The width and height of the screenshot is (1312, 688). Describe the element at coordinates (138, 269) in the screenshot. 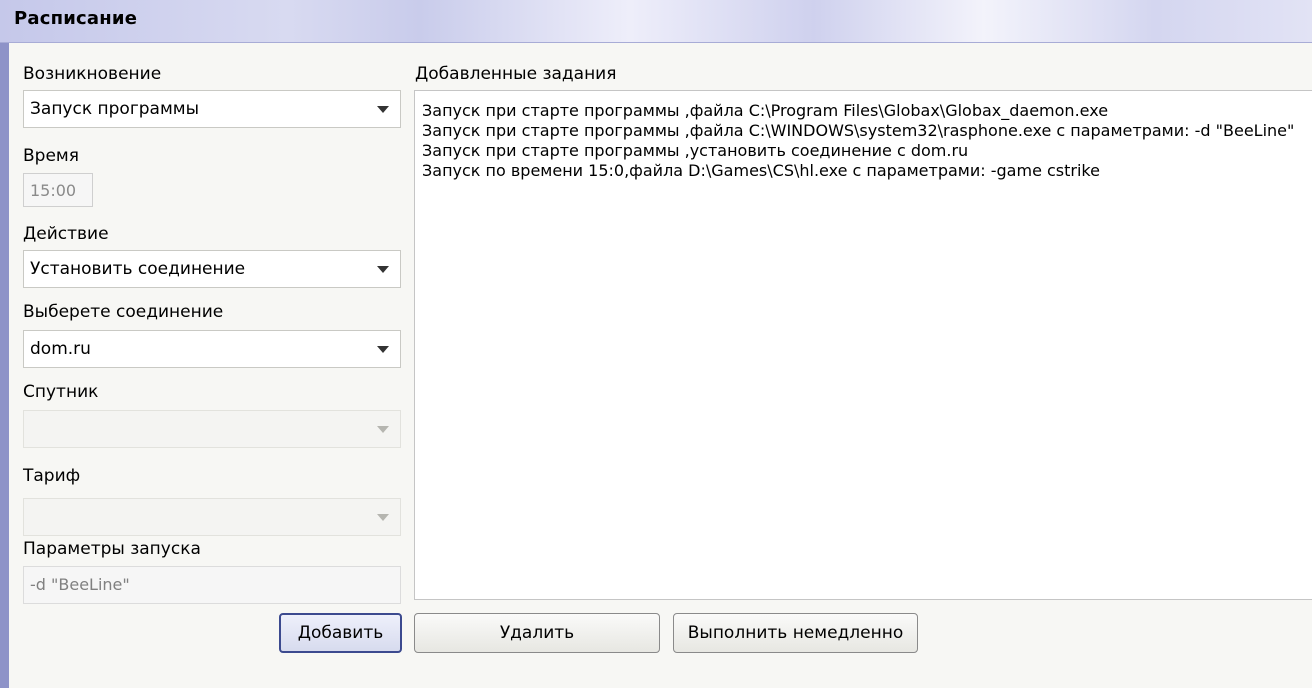

I see `action-value: Установить соединение` at that location.